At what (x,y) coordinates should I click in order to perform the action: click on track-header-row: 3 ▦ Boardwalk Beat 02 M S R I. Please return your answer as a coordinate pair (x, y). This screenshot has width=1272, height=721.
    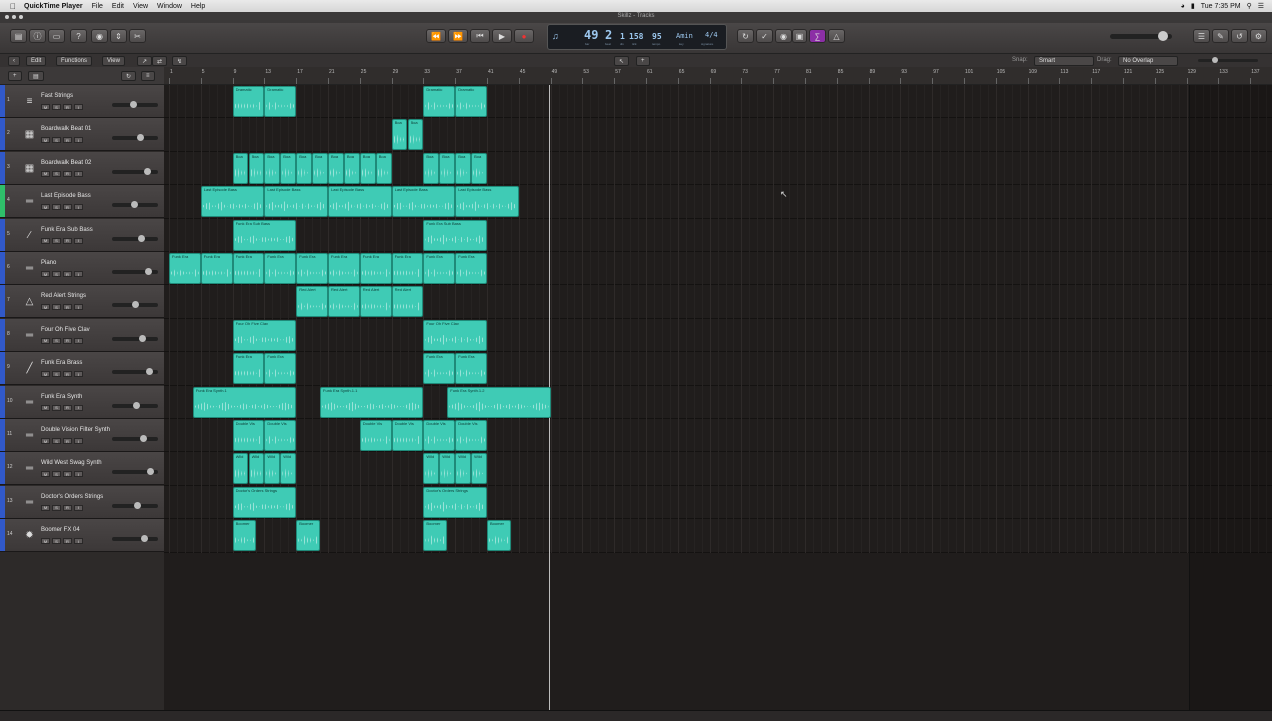
    Looking at the image, I should click on (82, 168).